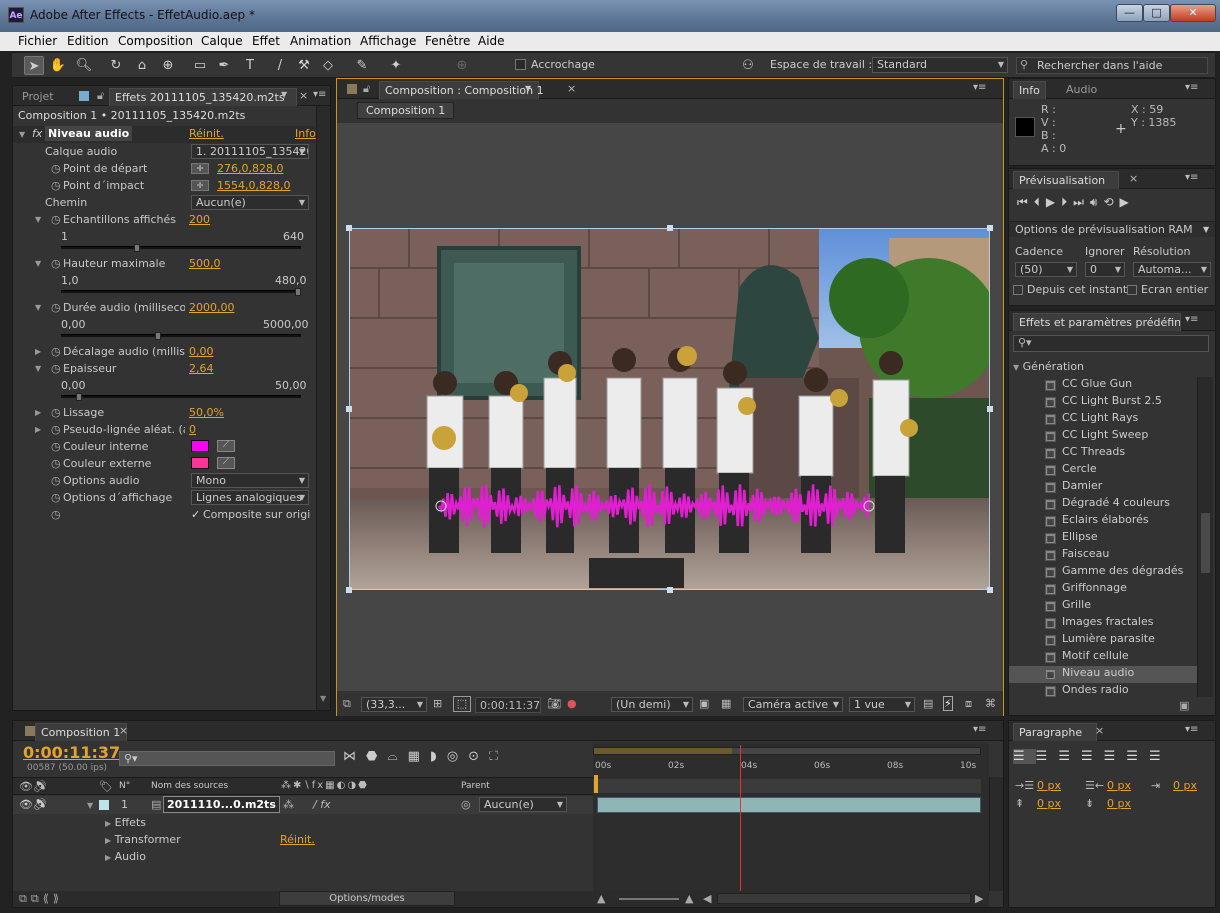  I want to click on space-after-value: 0 px, so click(1119, 803).